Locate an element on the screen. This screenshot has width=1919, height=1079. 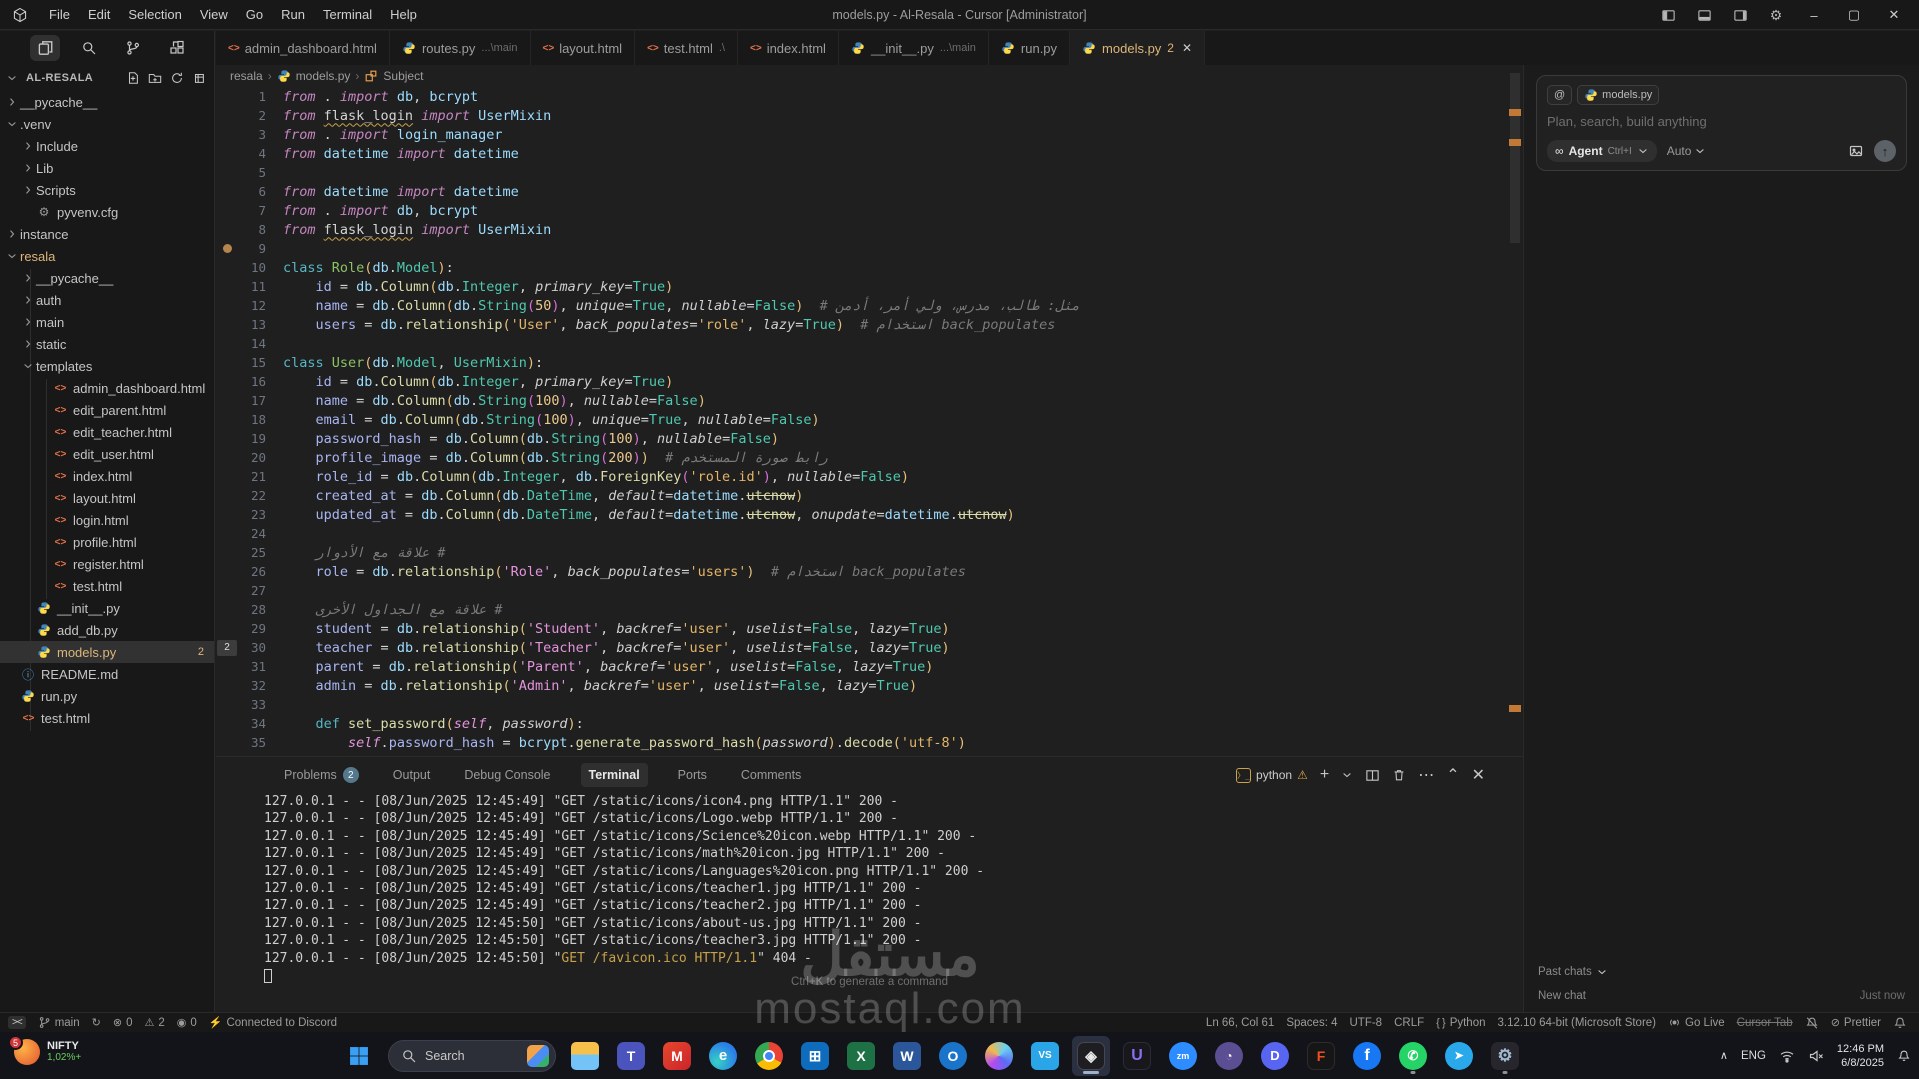
status-go-live: Go Live is located at coordinates (1696, 1023).